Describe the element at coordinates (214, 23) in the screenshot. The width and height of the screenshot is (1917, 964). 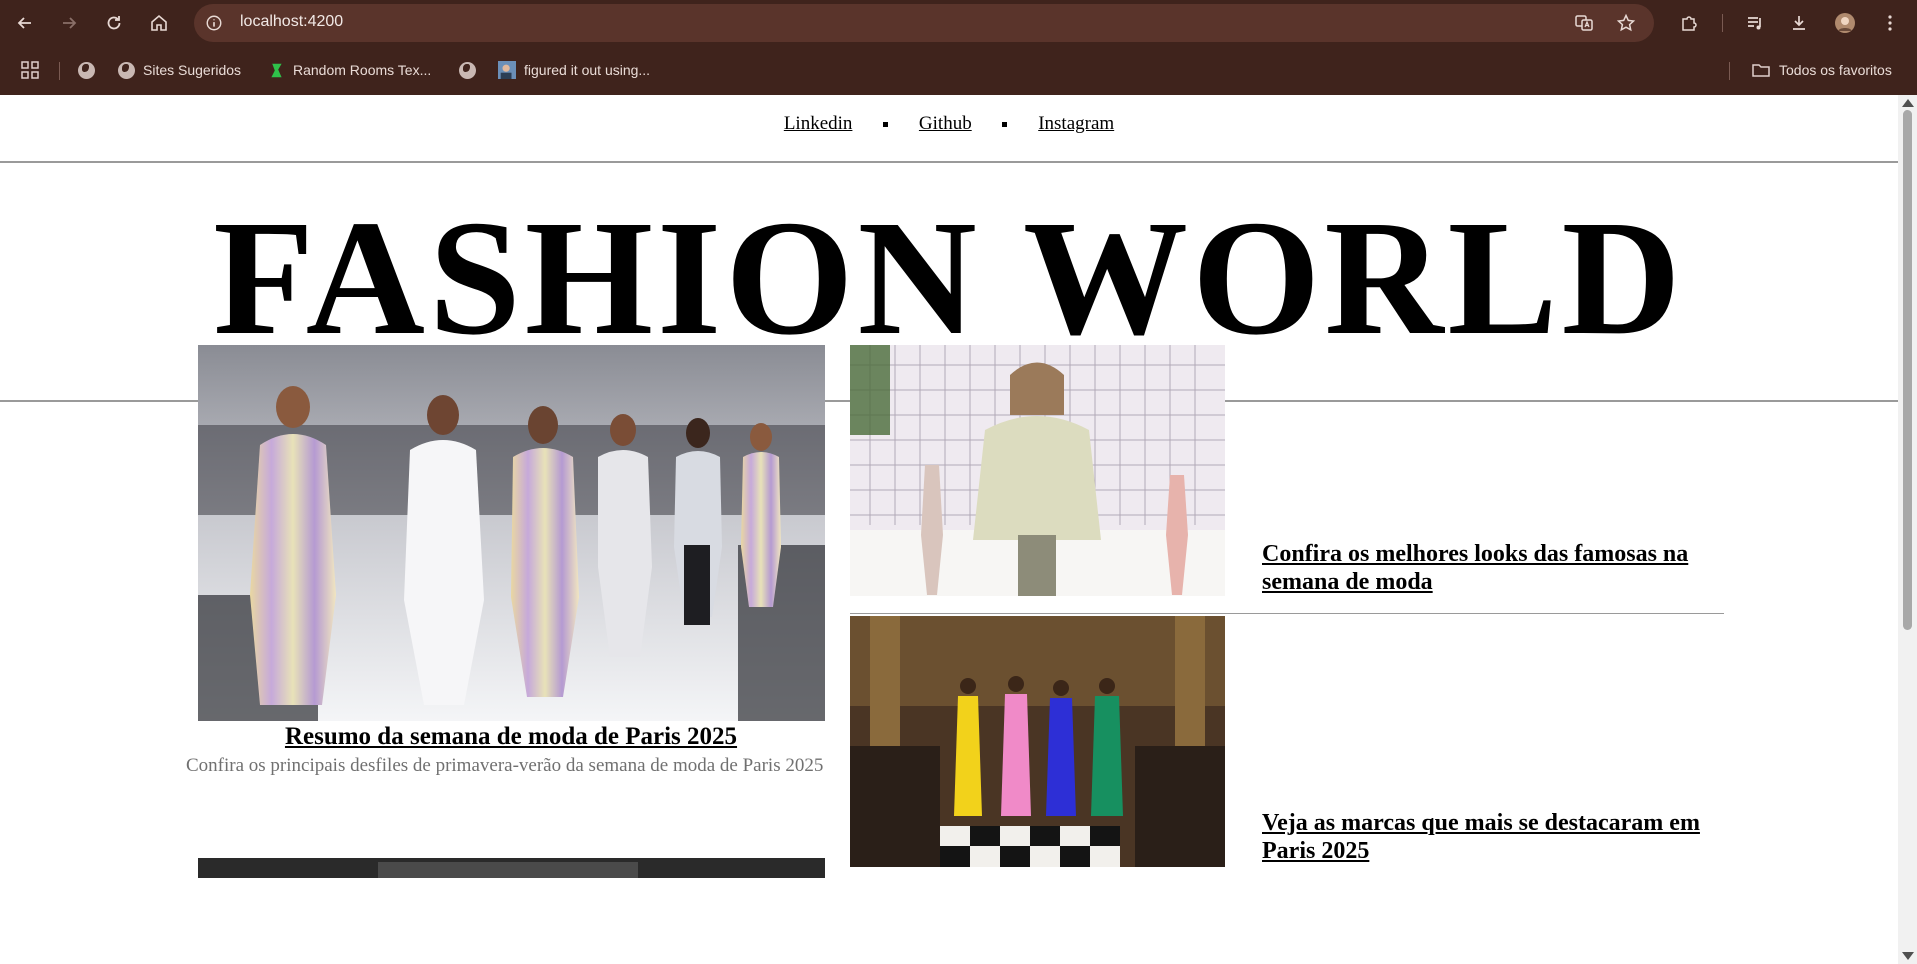
I see `site-info-icon` at that location.